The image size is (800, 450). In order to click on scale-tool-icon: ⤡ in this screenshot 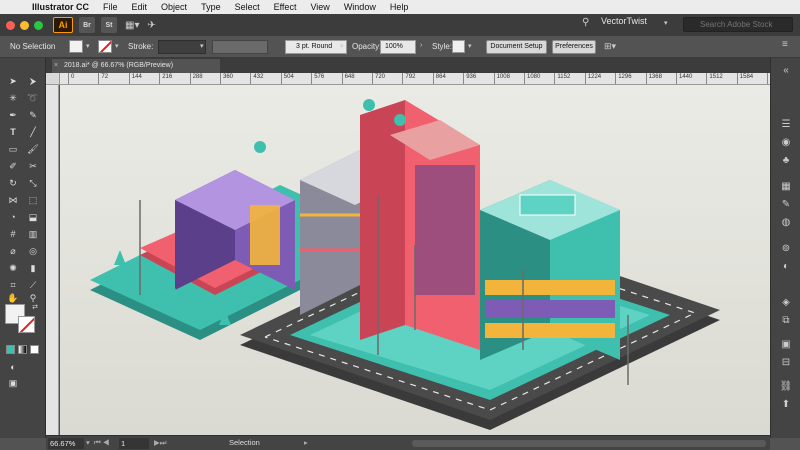, I will do `click(33, 183)`.